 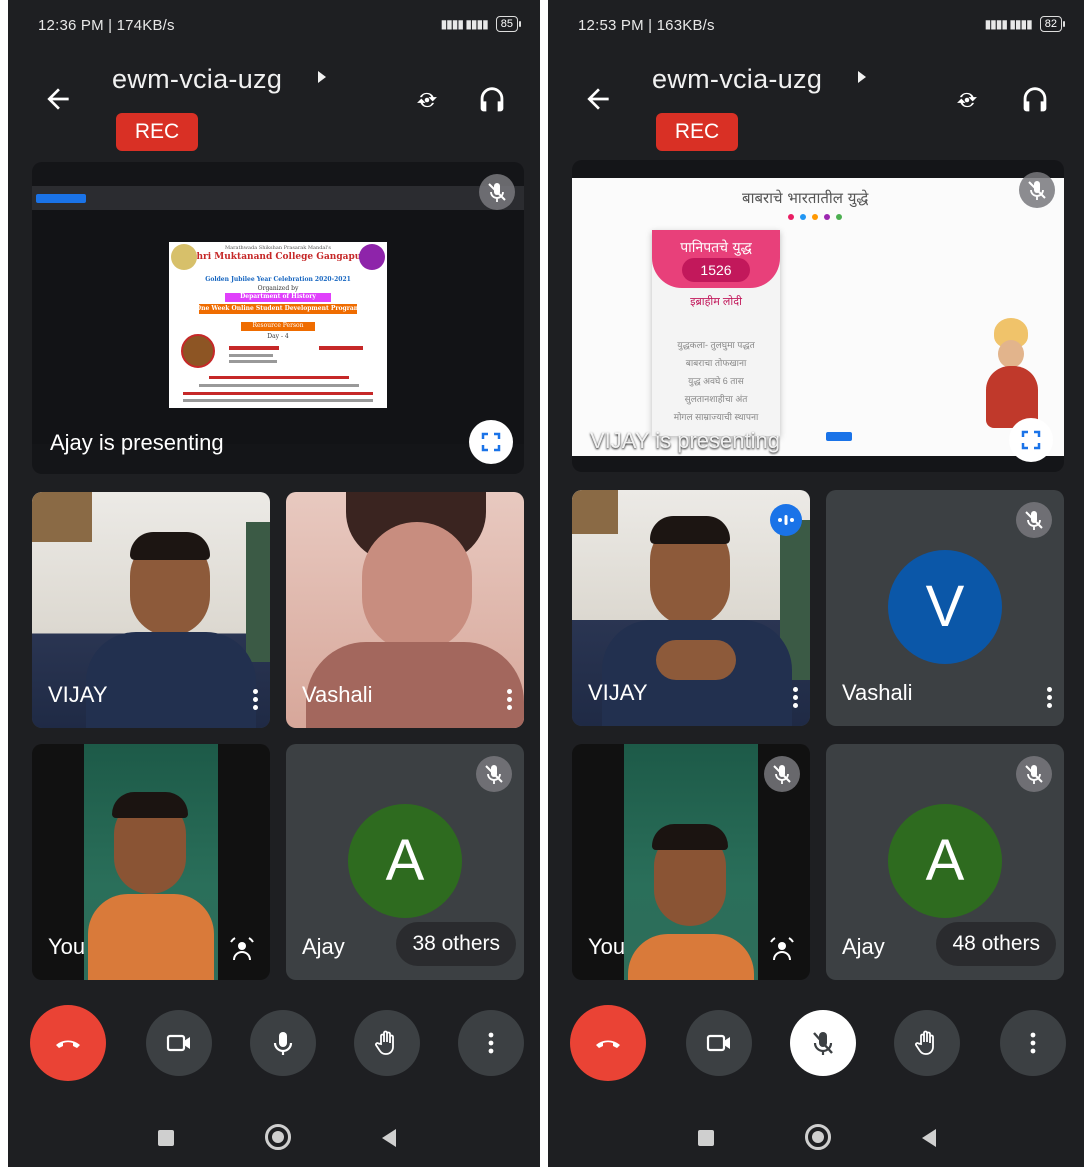 I want to click on status-indicators: ▮▮▮▮ ▮▮▮▮ 85, so click(x=481, y=24).